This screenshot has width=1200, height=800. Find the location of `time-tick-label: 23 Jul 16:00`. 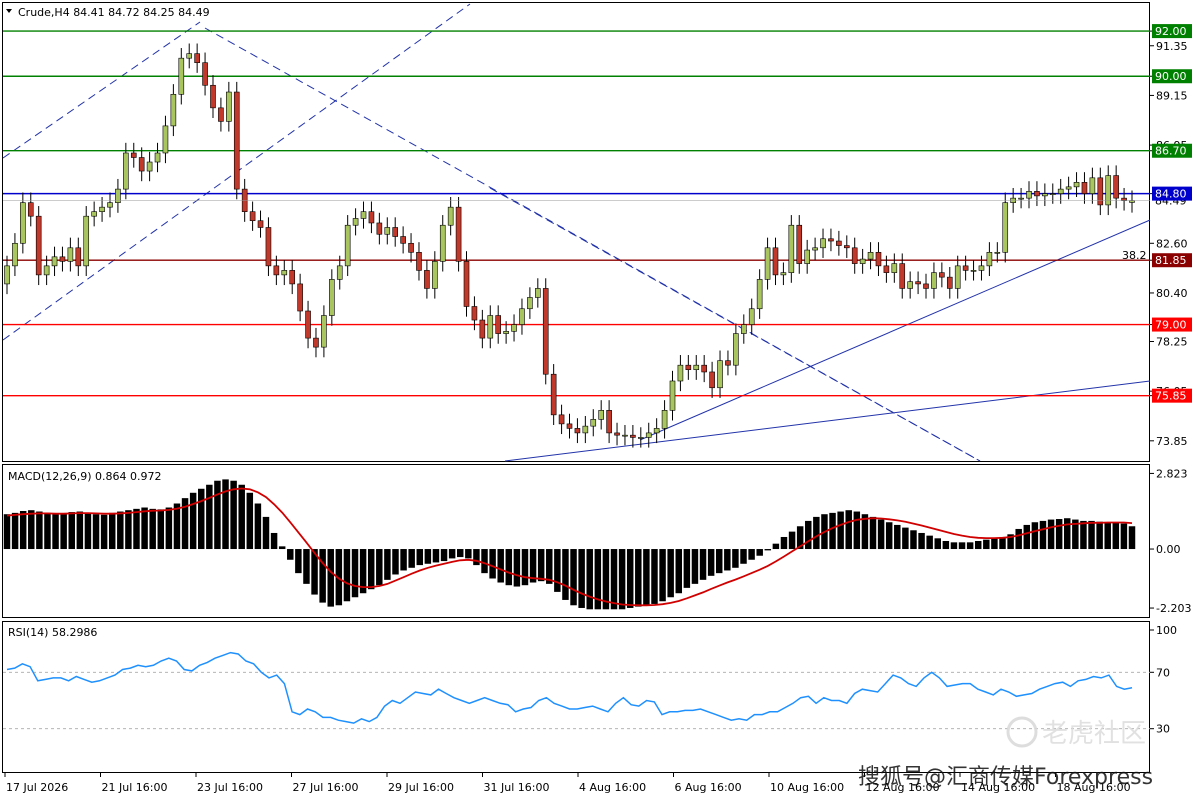

time-tick-label: 23 Jul 16:00 is located at coordinates (230, 787).